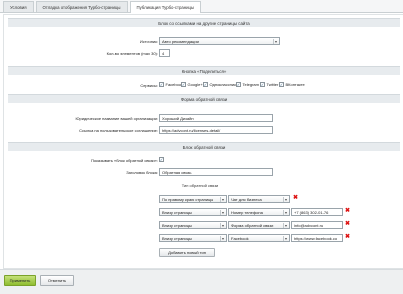 This screenshot has height=294, width=403. What do you see at coordinates (317, 212) in the screenshot?
I see `feedback-row-2-value: +7 (863) 302-01-76` at bounding box center [317, 212].